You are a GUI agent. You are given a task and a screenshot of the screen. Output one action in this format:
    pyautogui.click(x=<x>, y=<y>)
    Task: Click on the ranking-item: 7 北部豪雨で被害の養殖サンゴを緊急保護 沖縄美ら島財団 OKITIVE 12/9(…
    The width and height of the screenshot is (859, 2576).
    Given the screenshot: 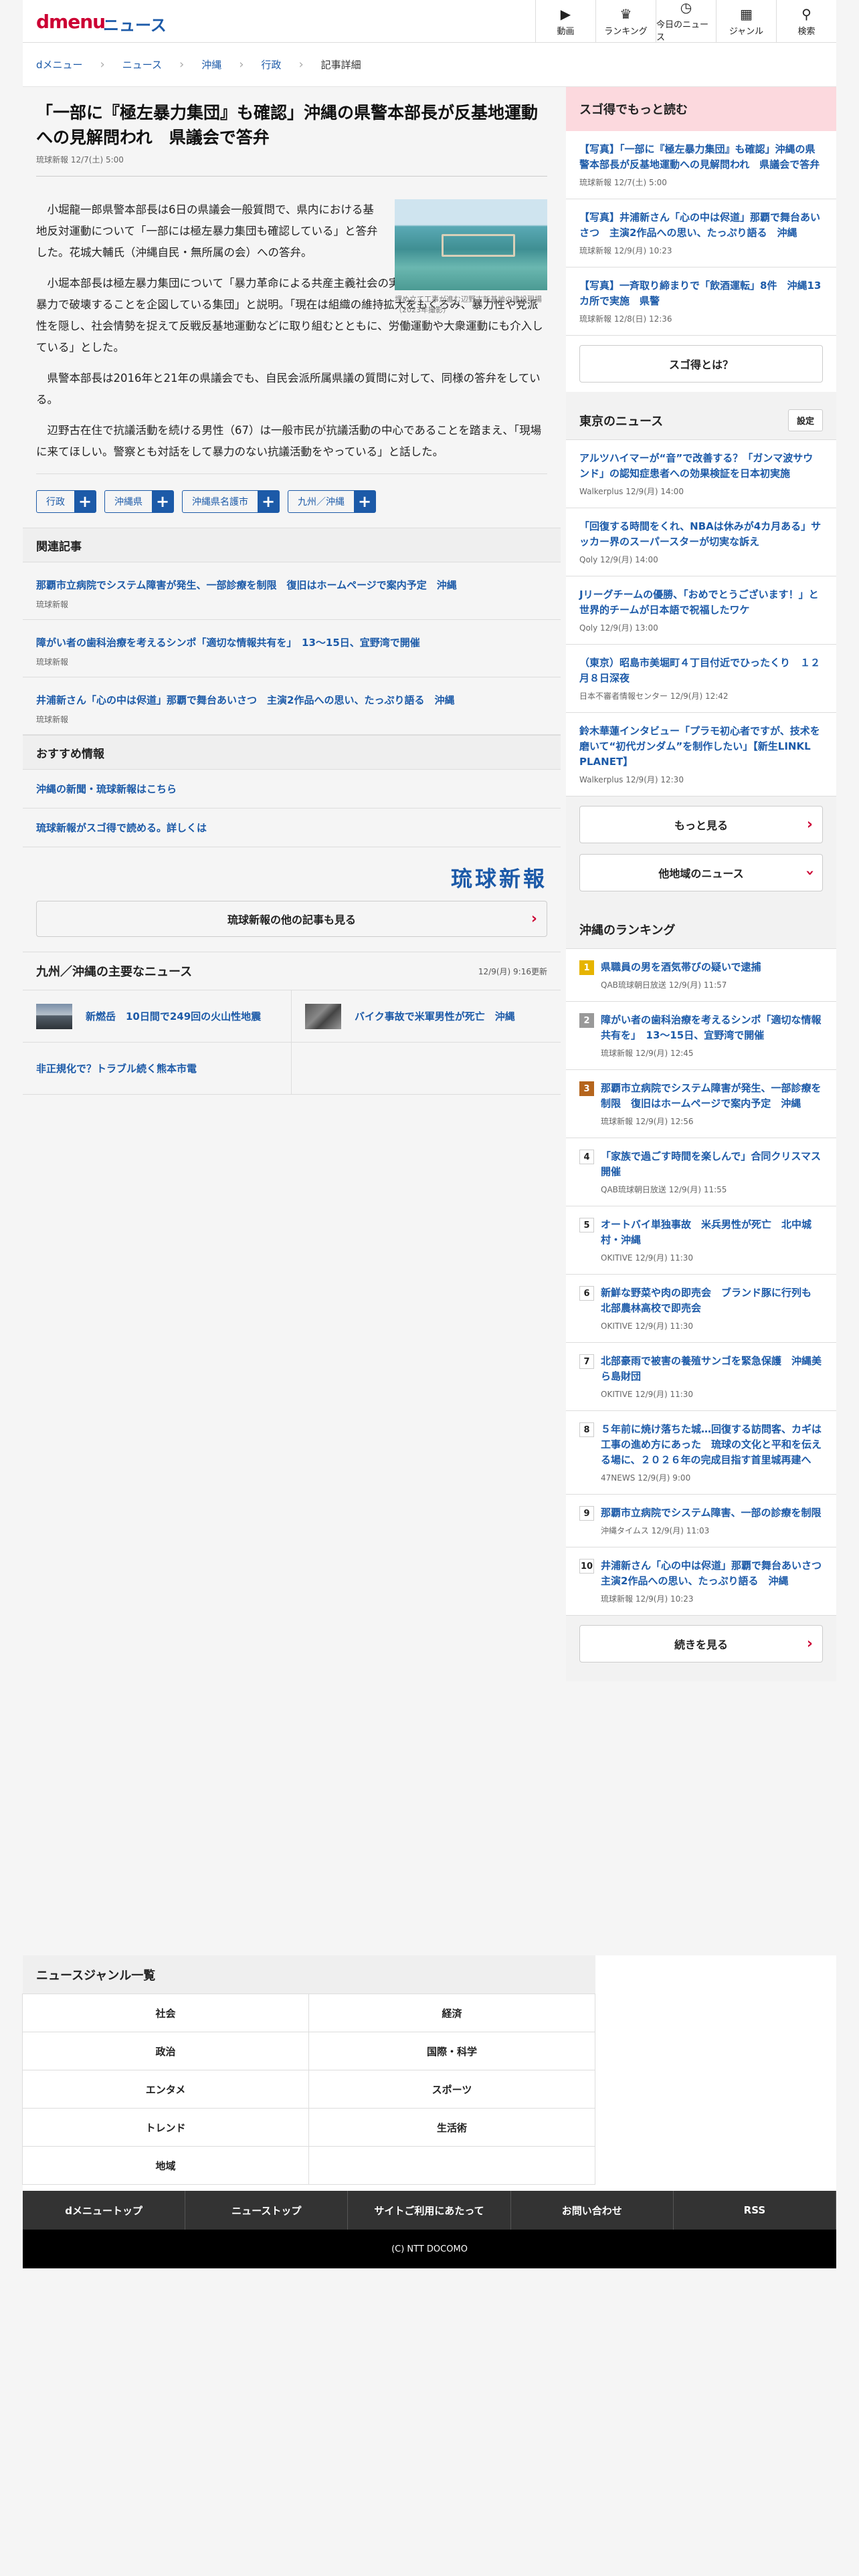 What is the action you would take?
    pyautogui.click(x=701, y=1377)
    